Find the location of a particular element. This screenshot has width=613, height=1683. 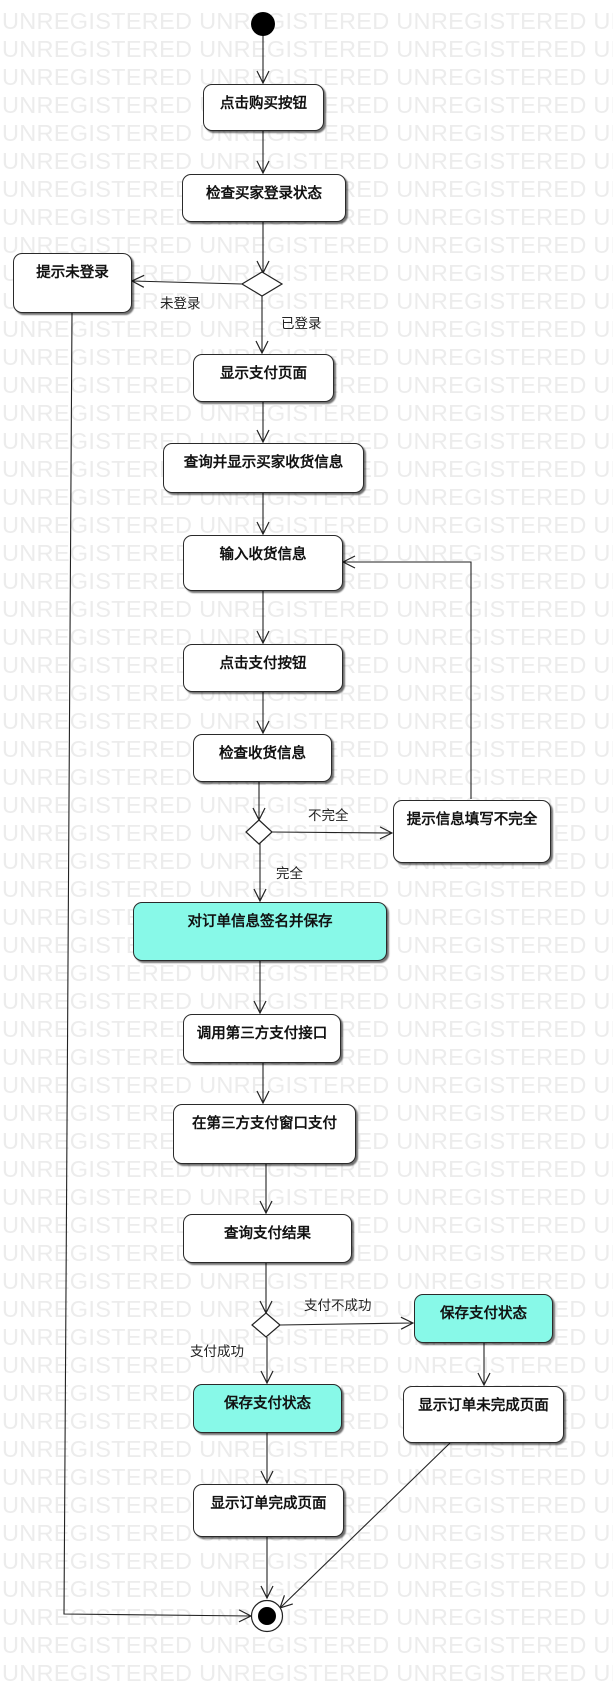

edge-decision-not-logged is located at coordinates (187, 282).